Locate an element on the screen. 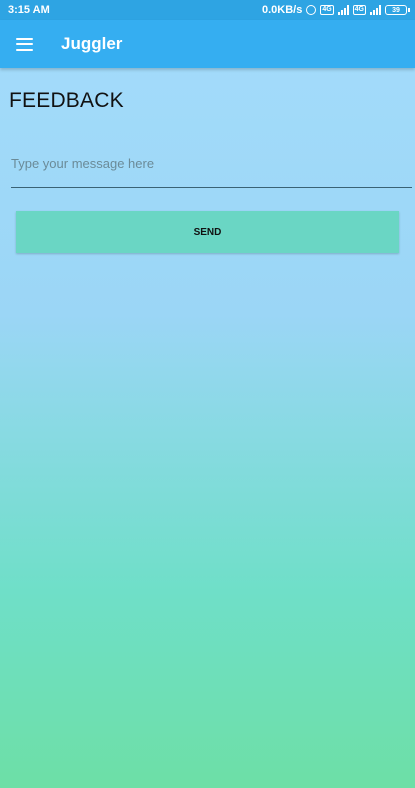 The height and width of the screenshot is (788, 415). page-title: FEEDBACK is located at coordinates (66, 100).